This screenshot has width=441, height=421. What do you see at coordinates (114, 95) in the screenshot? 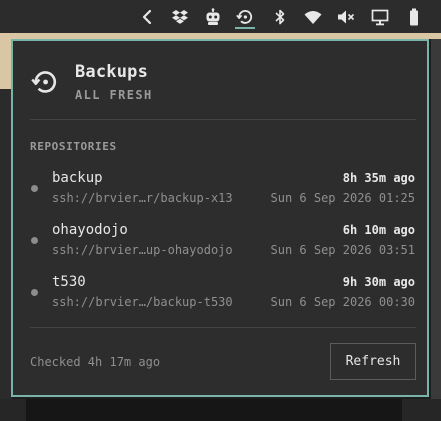
I see `status-label: ALL FRESH` at bounding box center [114, 95].